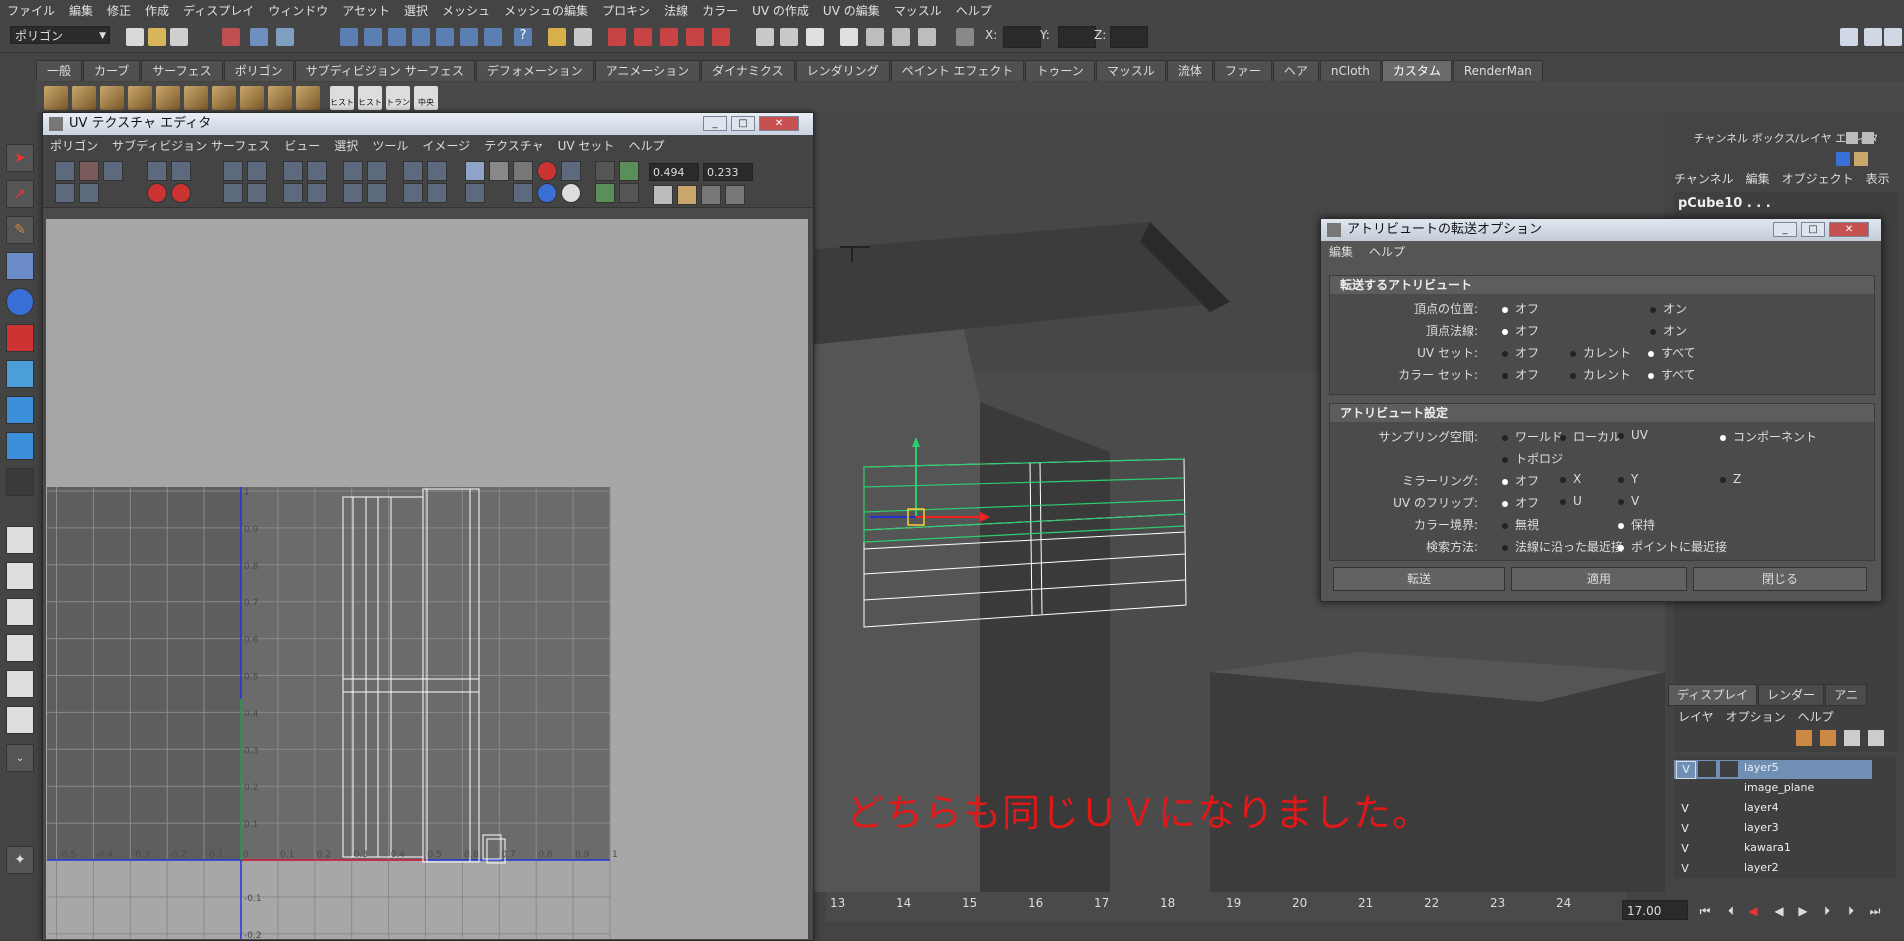 This screenshot has width=1904, height=941. What do you see at coordinates (475, 193) in the screenshot?
I see `image-range-icon` at bounding box center [475, 193].